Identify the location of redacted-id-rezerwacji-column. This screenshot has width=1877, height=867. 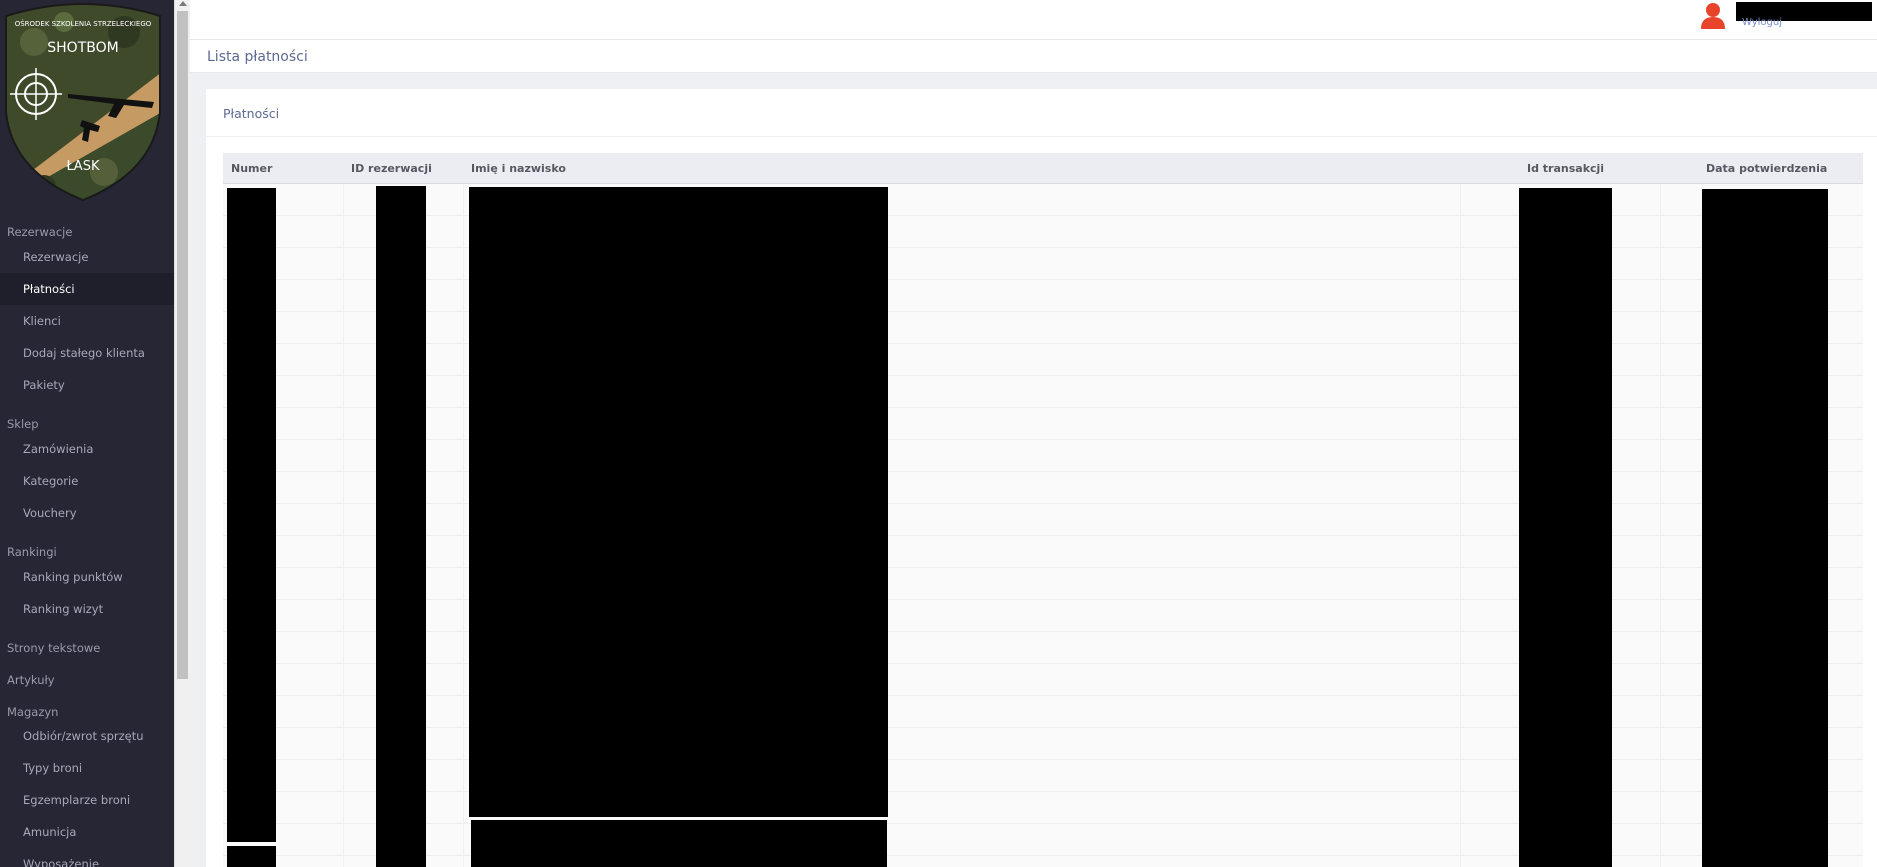
(401, 526).